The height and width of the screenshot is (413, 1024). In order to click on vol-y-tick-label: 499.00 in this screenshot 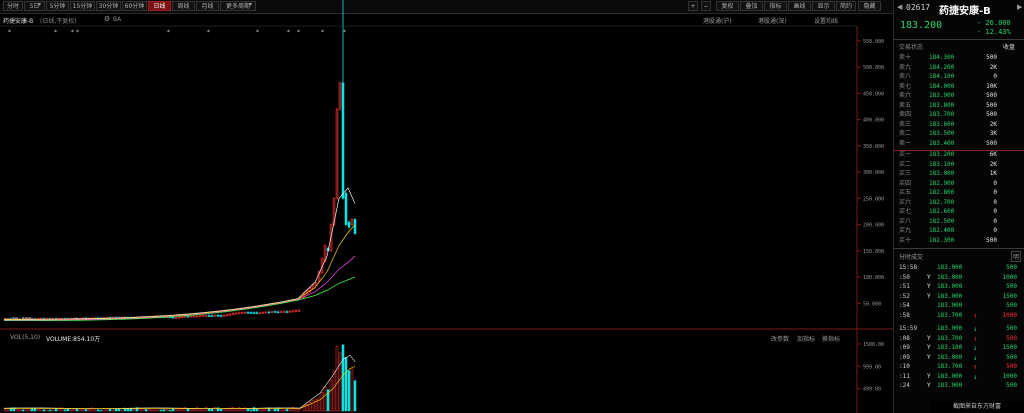, I will do `click(872, 390)`.